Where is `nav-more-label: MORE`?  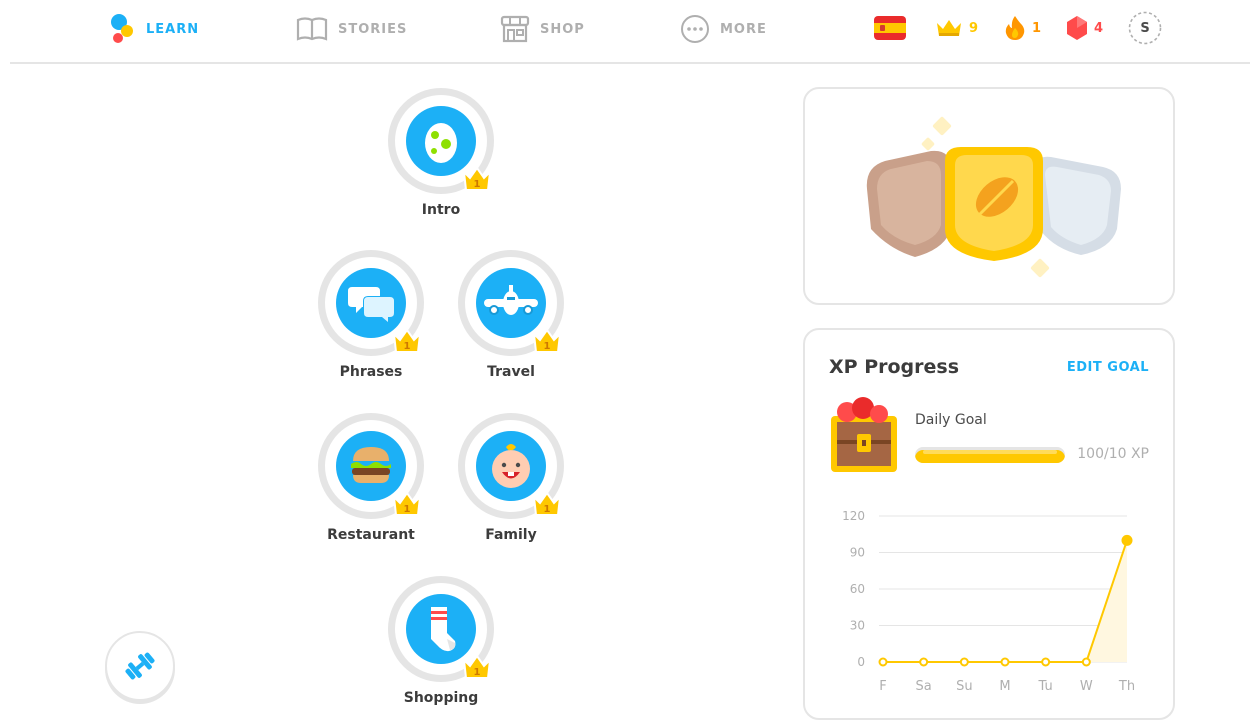
nav-more-label: MORE is located at coordinates (743, 29).